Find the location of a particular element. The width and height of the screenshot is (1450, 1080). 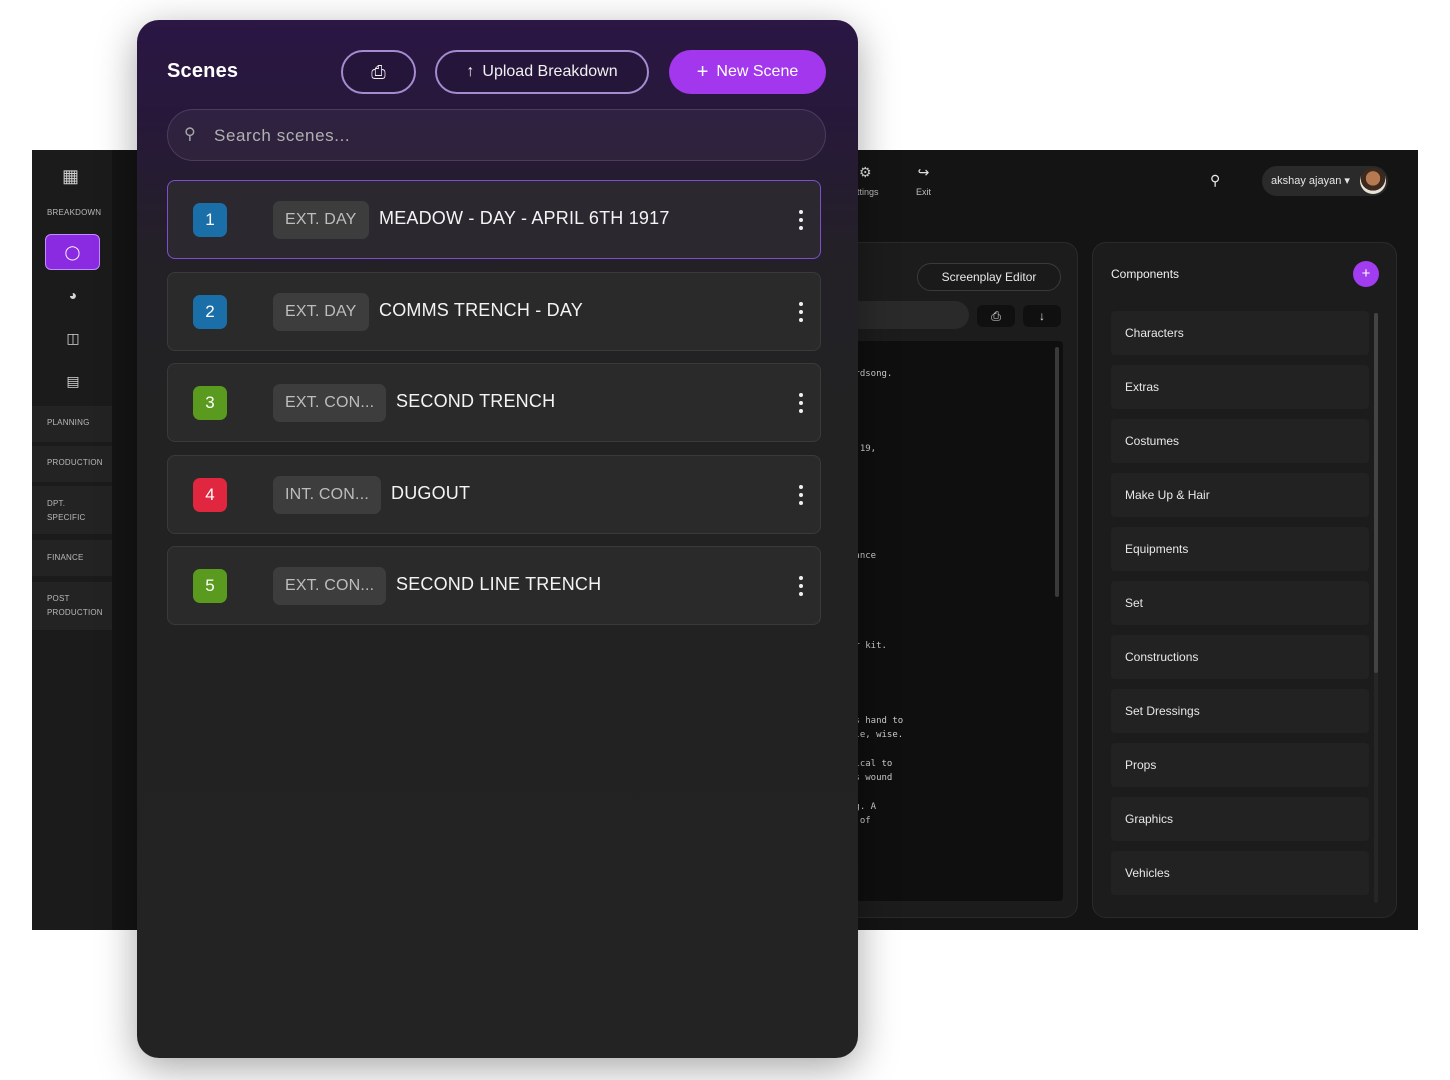

new-scene-button: + New Scene is located at coordinates (747, 72).